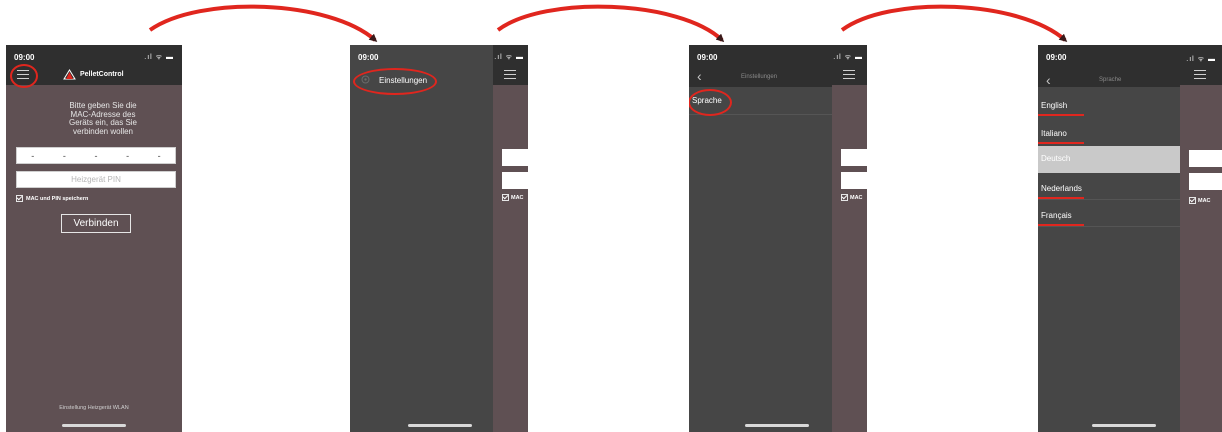  I want to click on highlight-circle-menu, so click(24, 76).